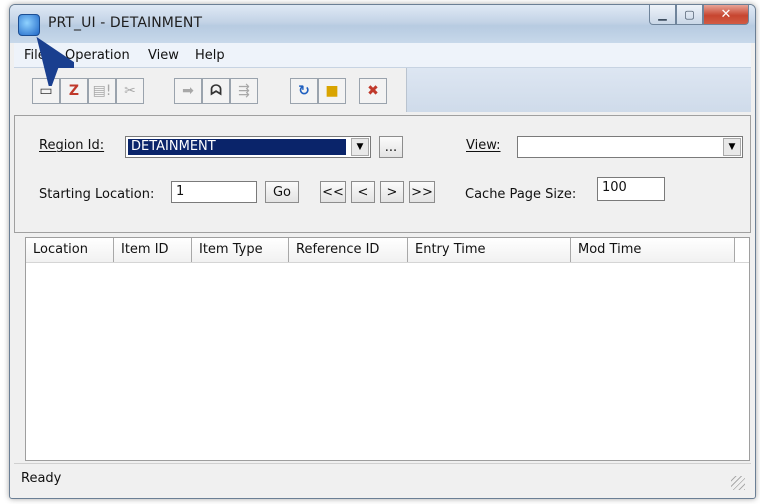 The height and width of the screenshot is (504, 760). What do you see at coordinates (153, 250) in the screenshot?
I see `column-item-id: Item ID` at bounding box center [153, 250].